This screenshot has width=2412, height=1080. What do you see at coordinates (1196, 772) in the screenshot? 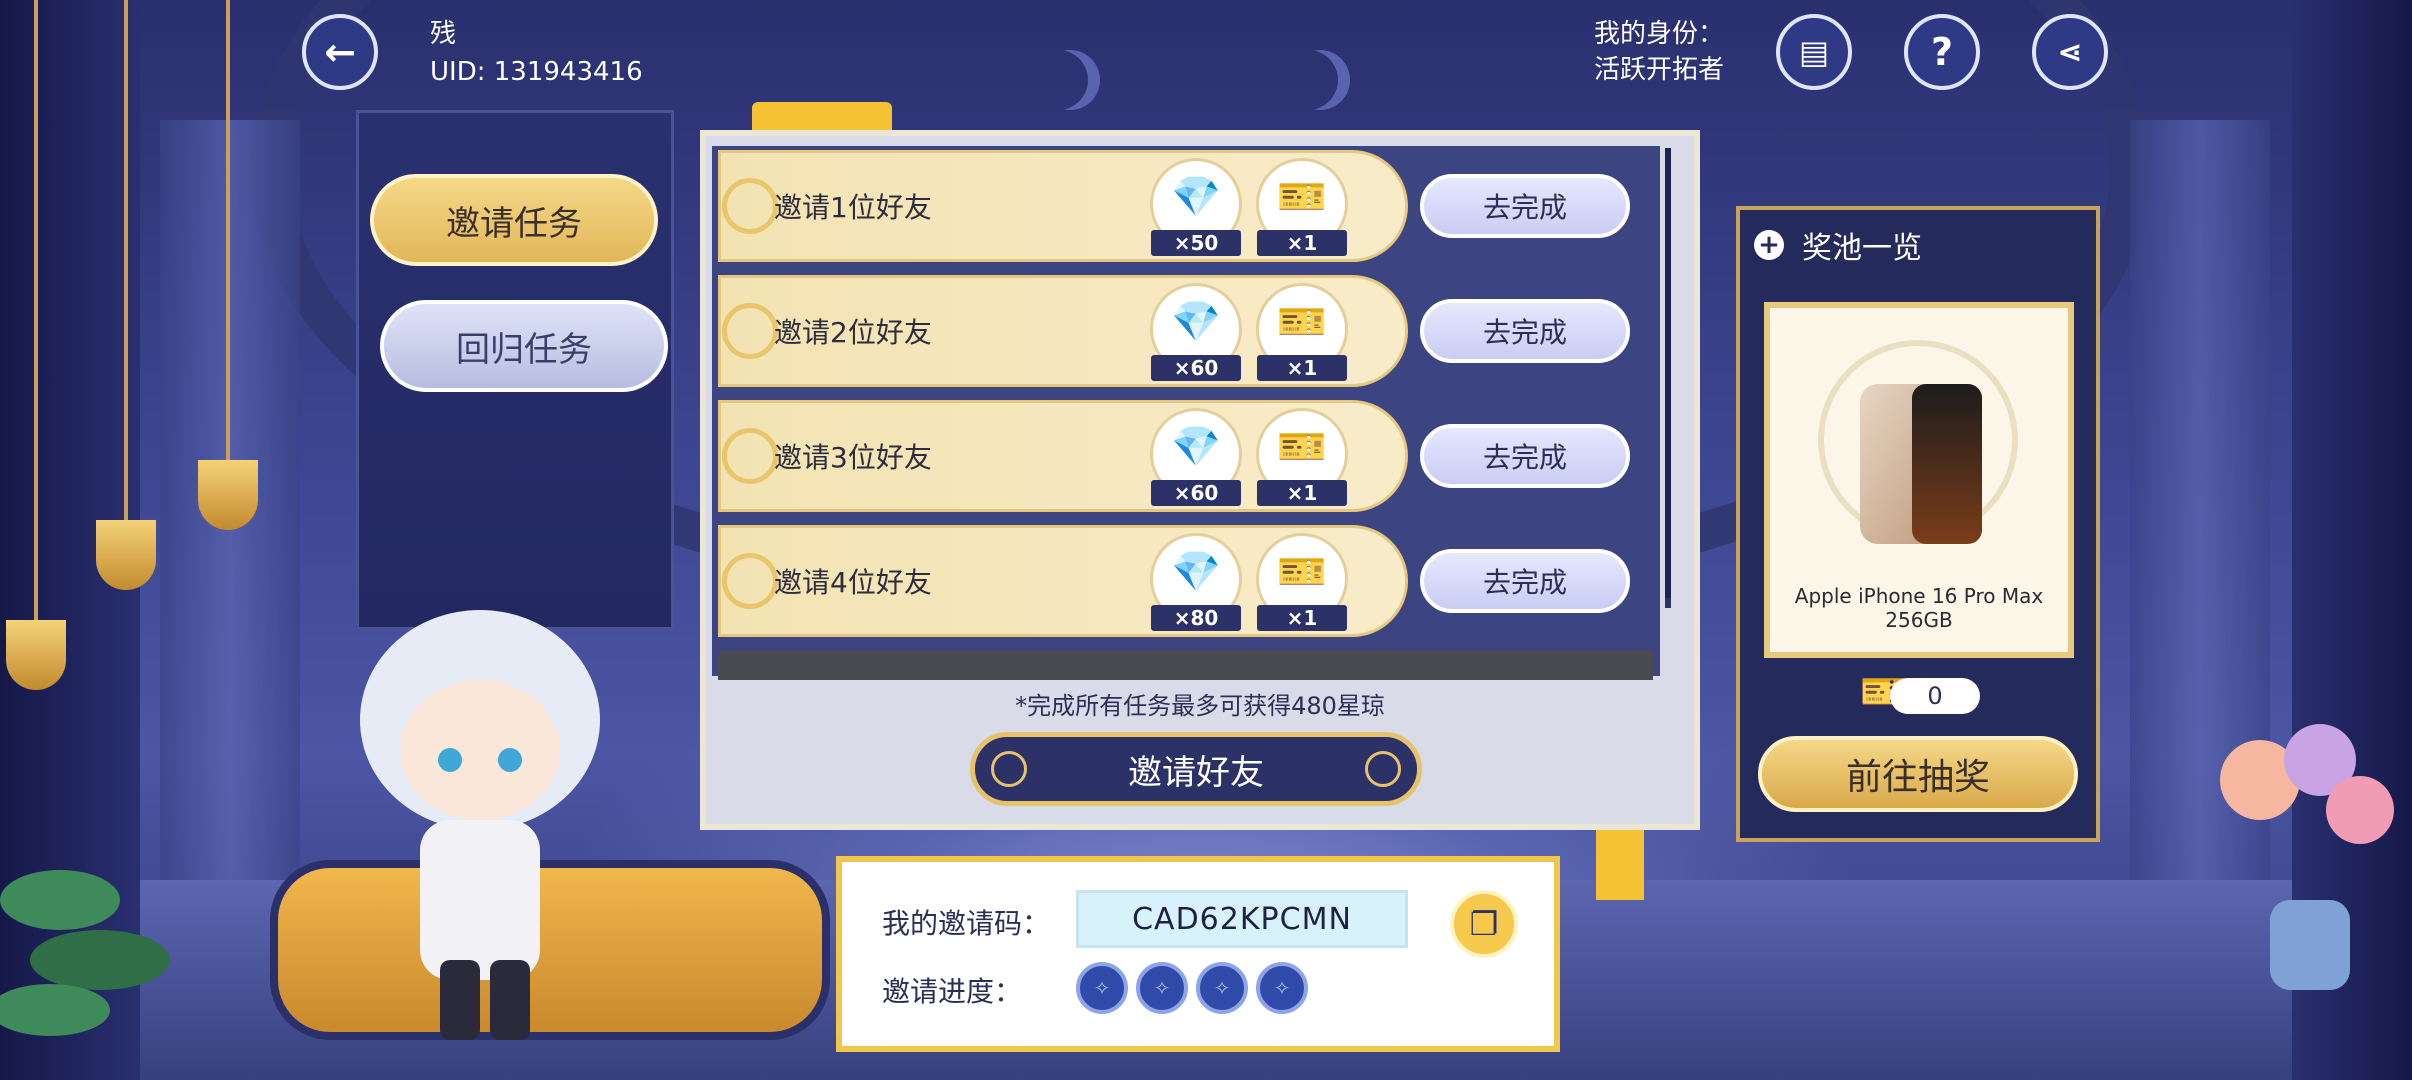
I see `invite-friends-label: 邀请好友` at bounding box center [1196, 772].